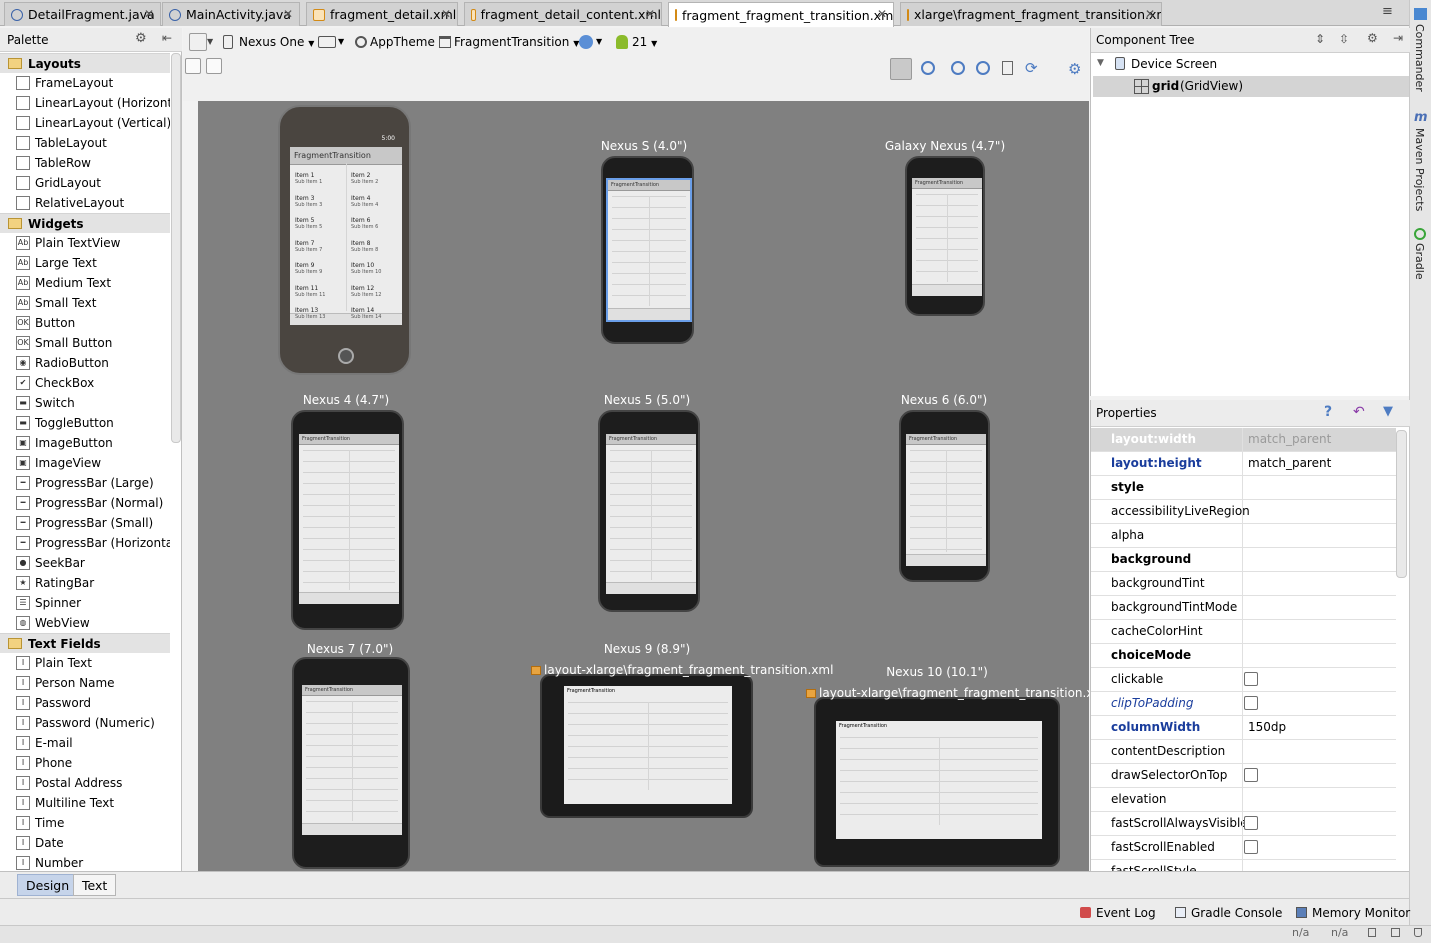 The image size is (1431, 943). What do you see at coordinates (85, 843) in the screenshot?
I see `palette-item-date: I Date` at bounding box center [85, 843].